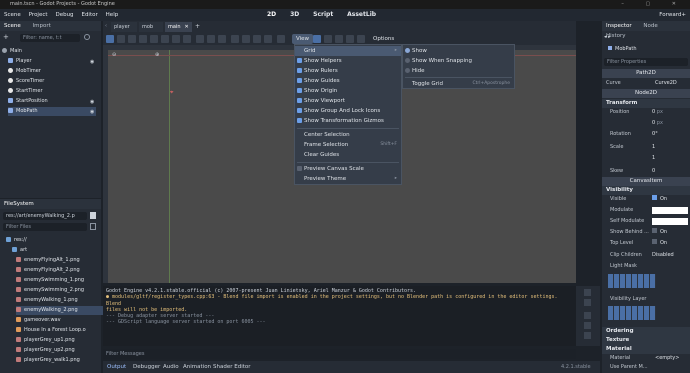 The image size is (690, 373). I want to click on tab-shader-editor: Shader Editor, so click(232, 367).